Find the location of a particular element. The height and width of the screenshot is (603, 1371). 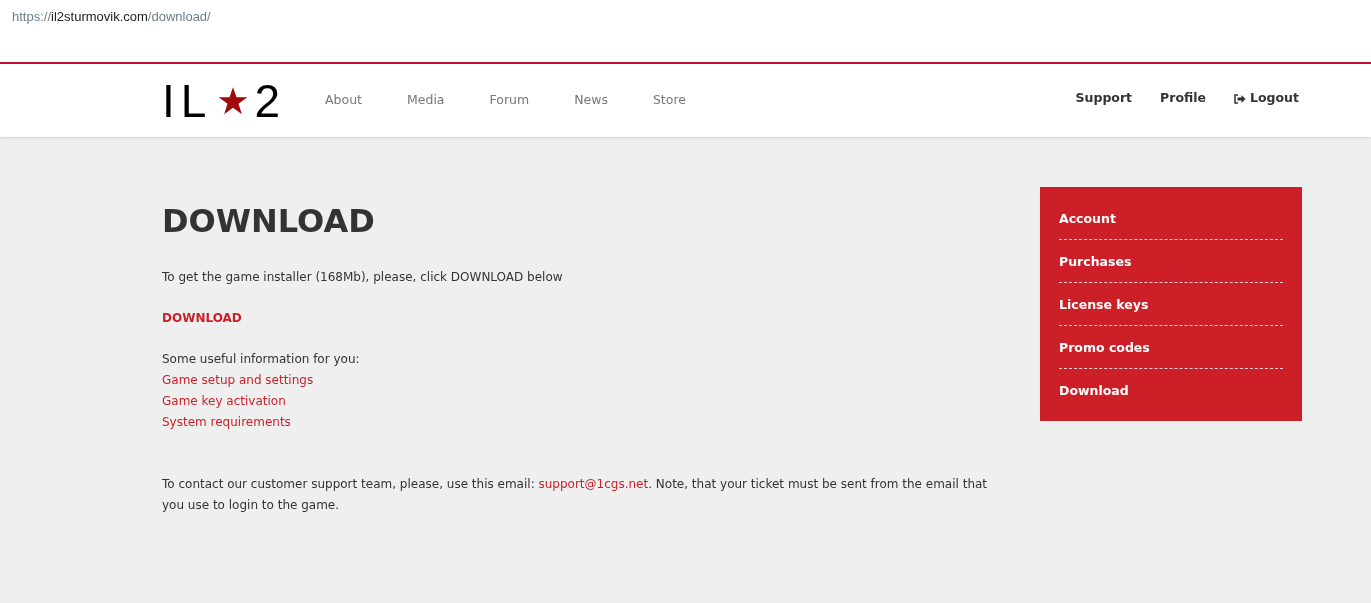

sidebar-link: Account is located at coordinates (1087, 218).